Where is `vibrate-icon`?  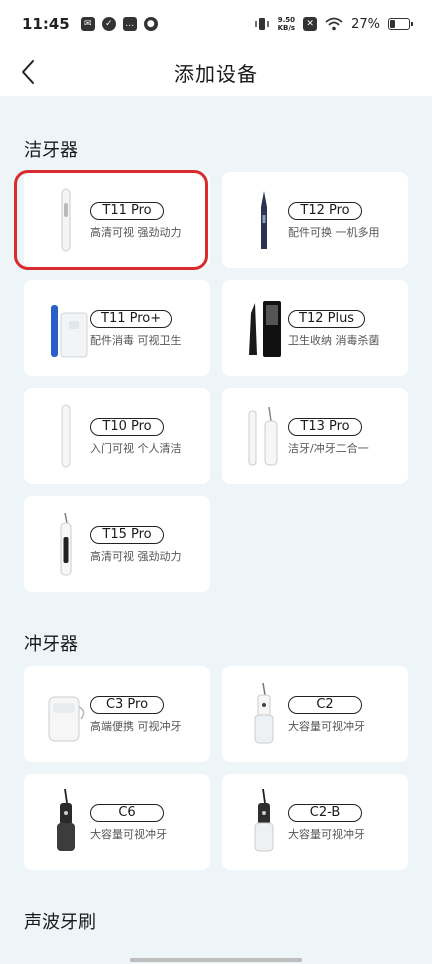 vibrate-icon is located at coordinates (261, 24).